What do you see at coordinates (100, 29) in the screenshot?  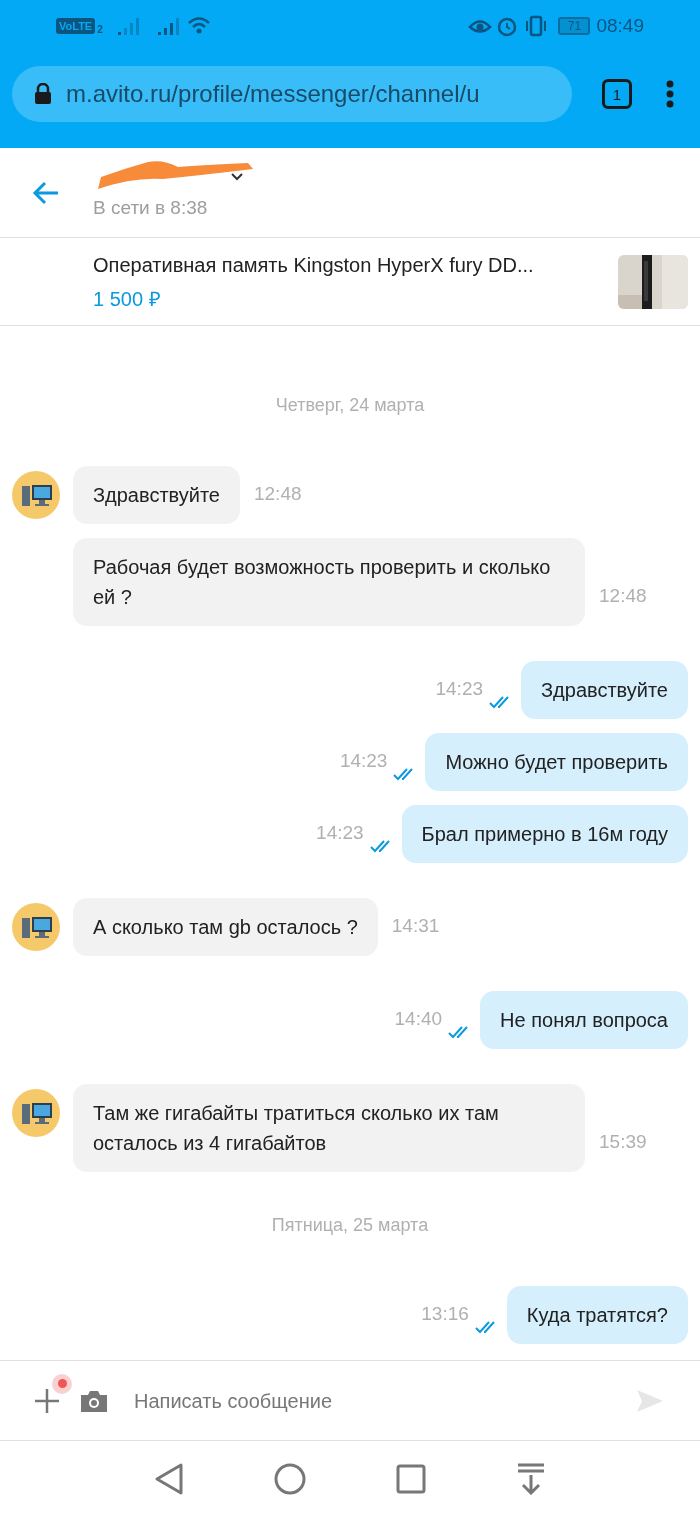 I see `sim-number: 2` at bounding box center [100, 29].